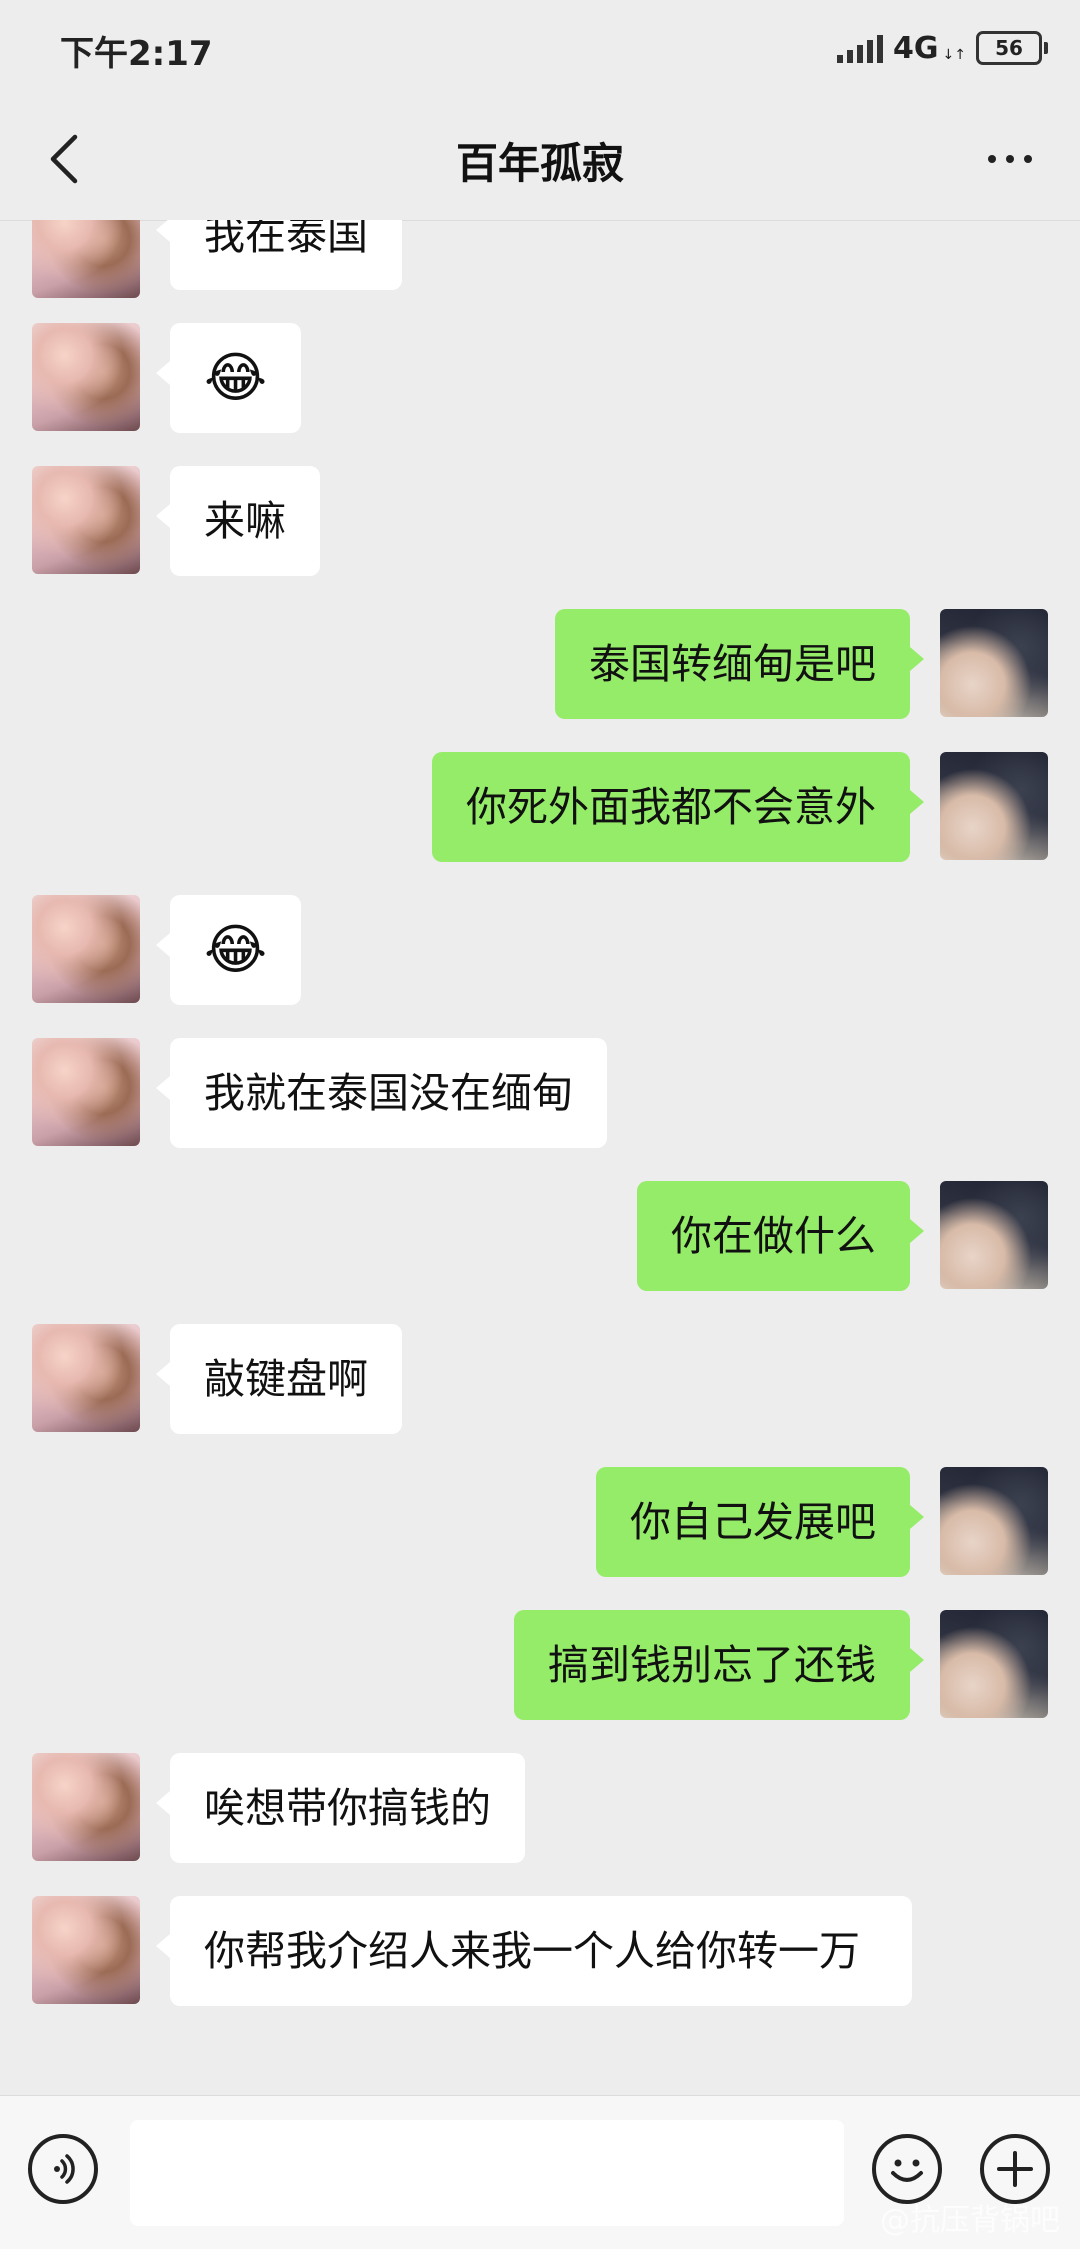 This screenshot has height=2249, width=1080. I want to click on data-activity-icon: ↓↑, so click(954, 55).